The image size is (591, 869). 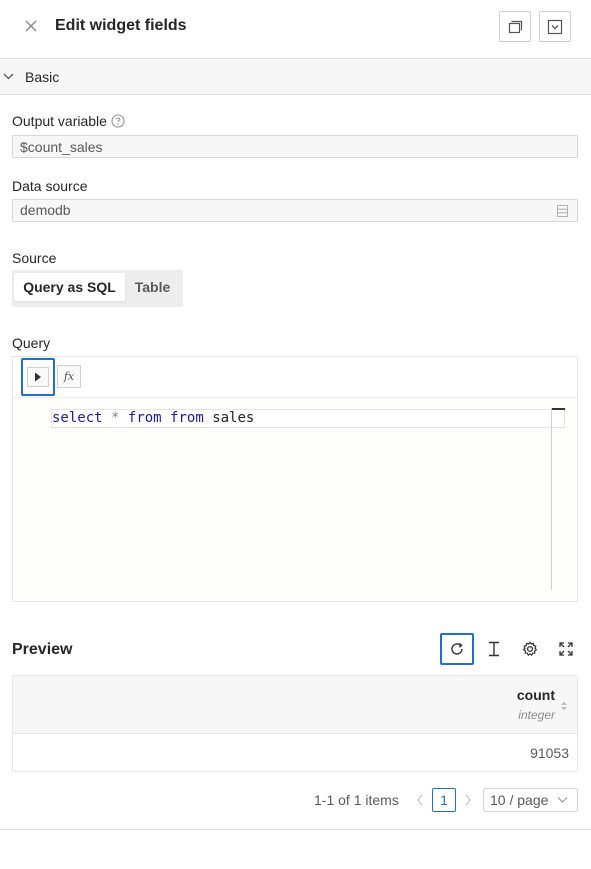 What do you see at coordinates (536, 715) in the screenshot?
I see `column-type-label: integer` at bounding box center [536, 715].